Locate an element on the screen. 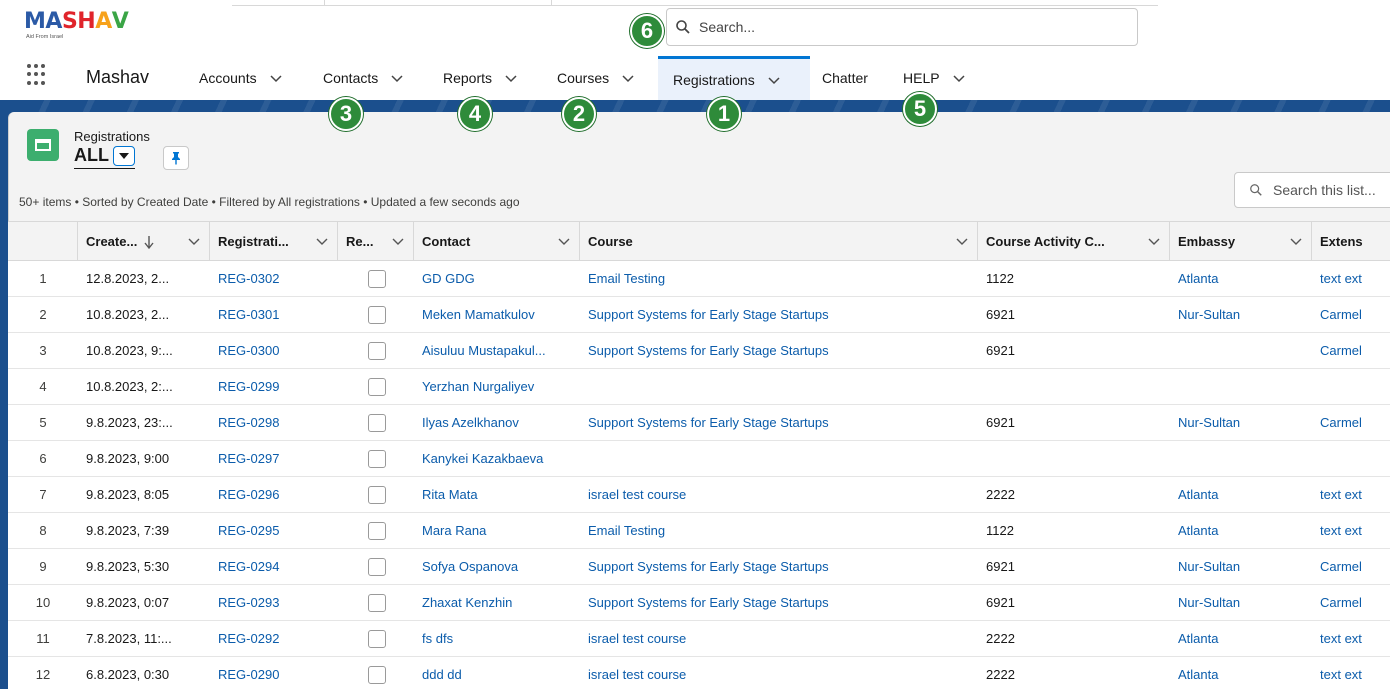 This screenshot has height=689, width=1390. list-view-dropdown-button is located at coordinates (124, 155).